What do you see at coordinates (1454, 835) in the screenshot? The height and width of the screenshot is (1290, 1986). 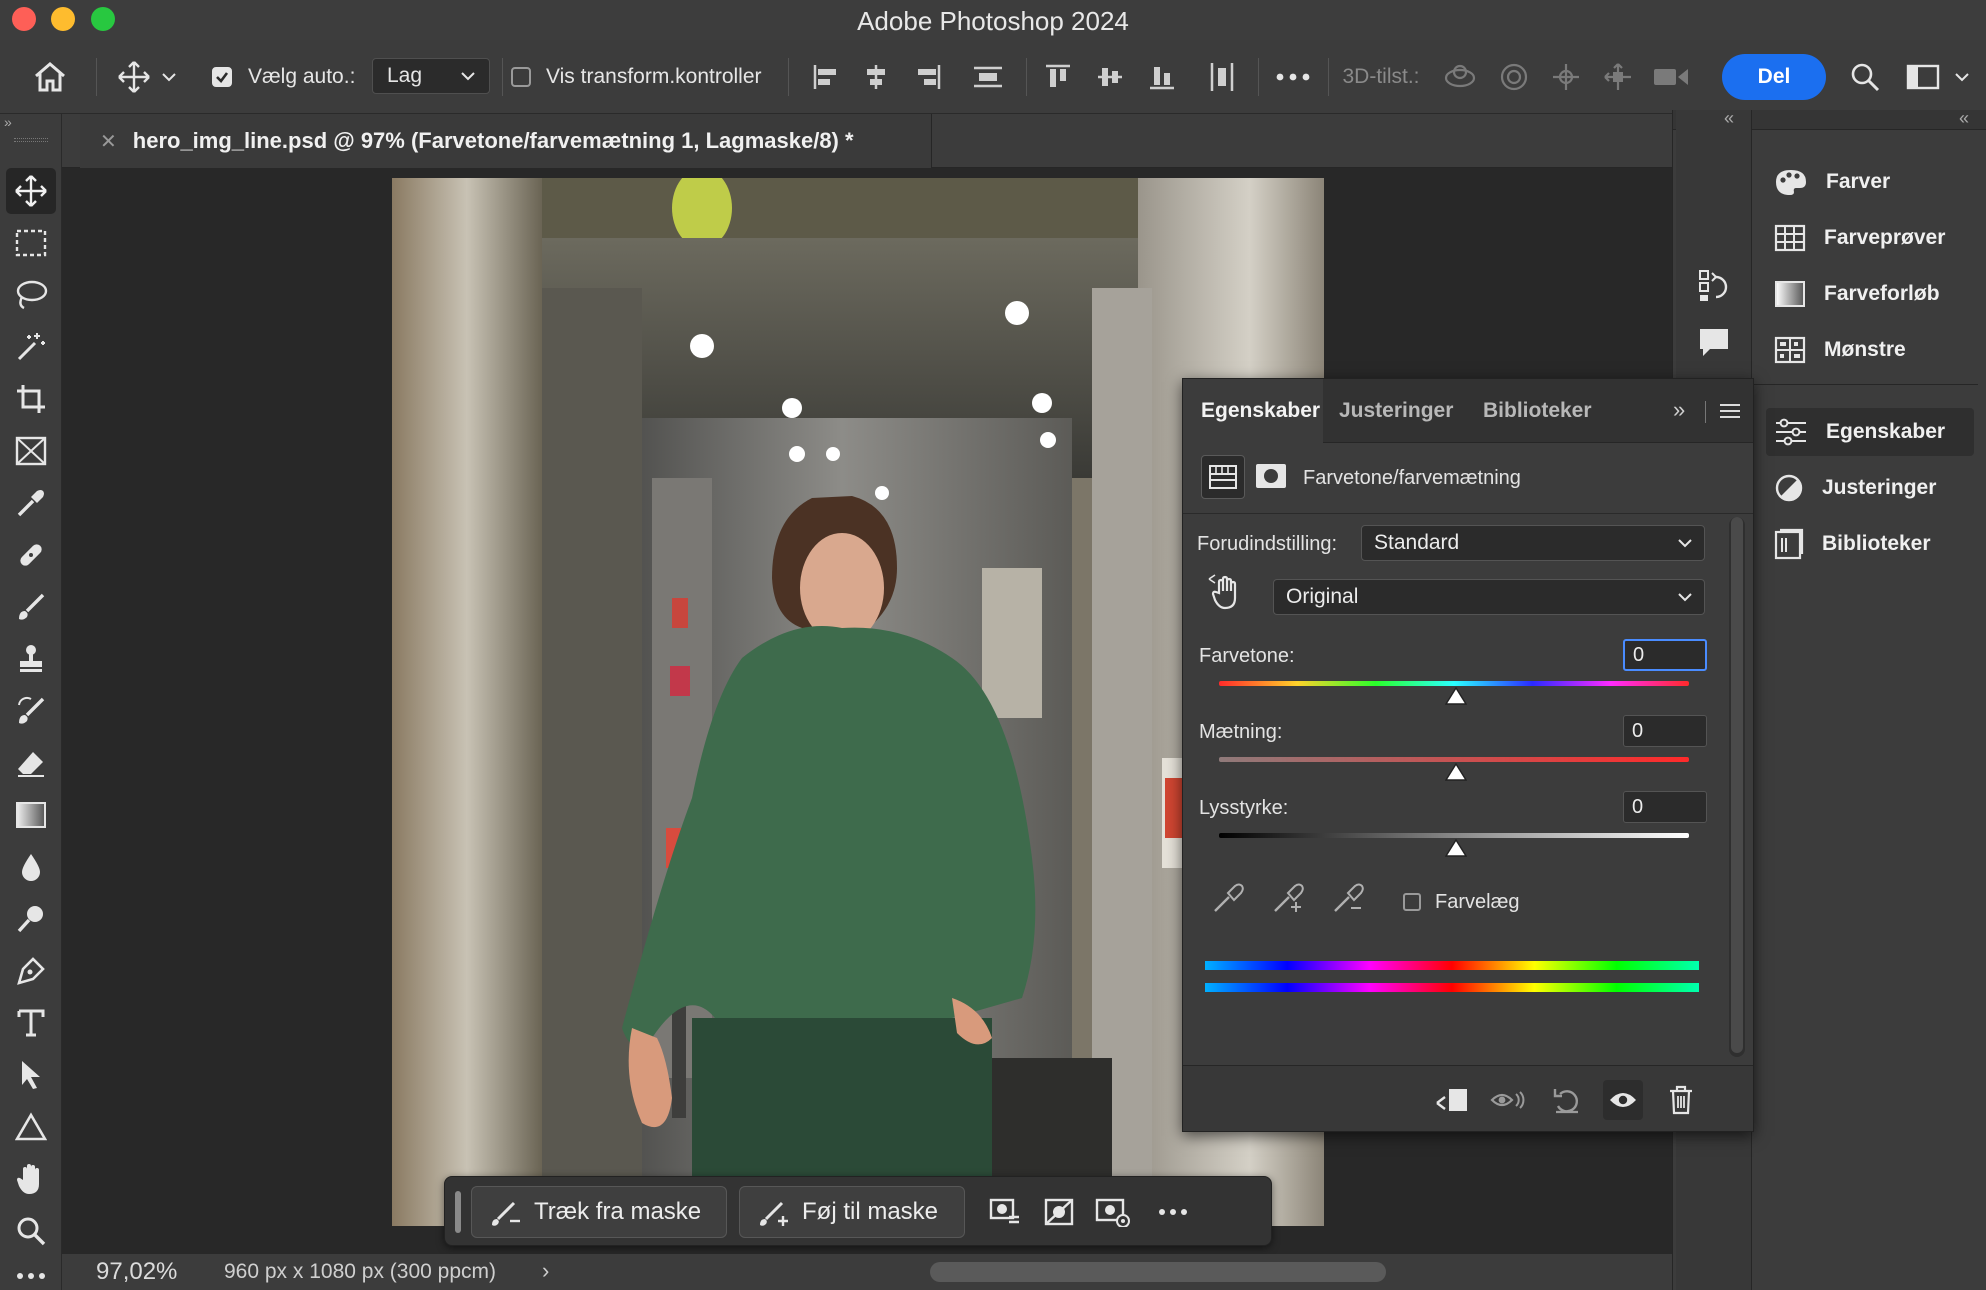 I see `lightness-slider-track` at bounding box center [1454, 835].